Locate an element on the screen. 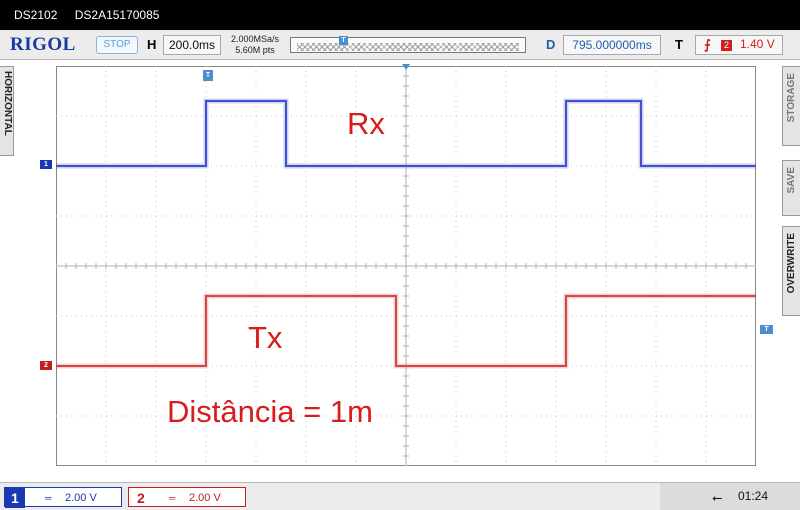 This screenshot has width=800, height=510. trigger-position-icon: T is located at coordinates (208, 75).